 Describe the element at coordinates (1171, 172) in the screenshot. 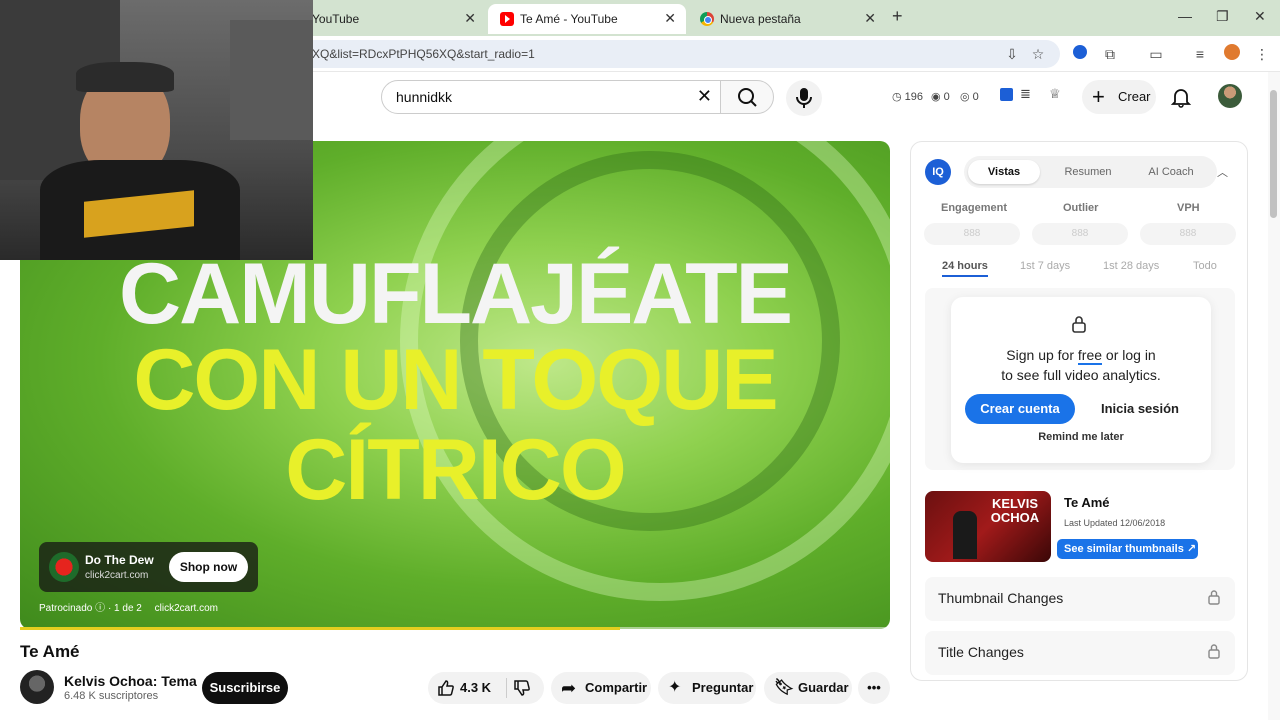

I see `tab-ai-coach: AI Coach` at that location.